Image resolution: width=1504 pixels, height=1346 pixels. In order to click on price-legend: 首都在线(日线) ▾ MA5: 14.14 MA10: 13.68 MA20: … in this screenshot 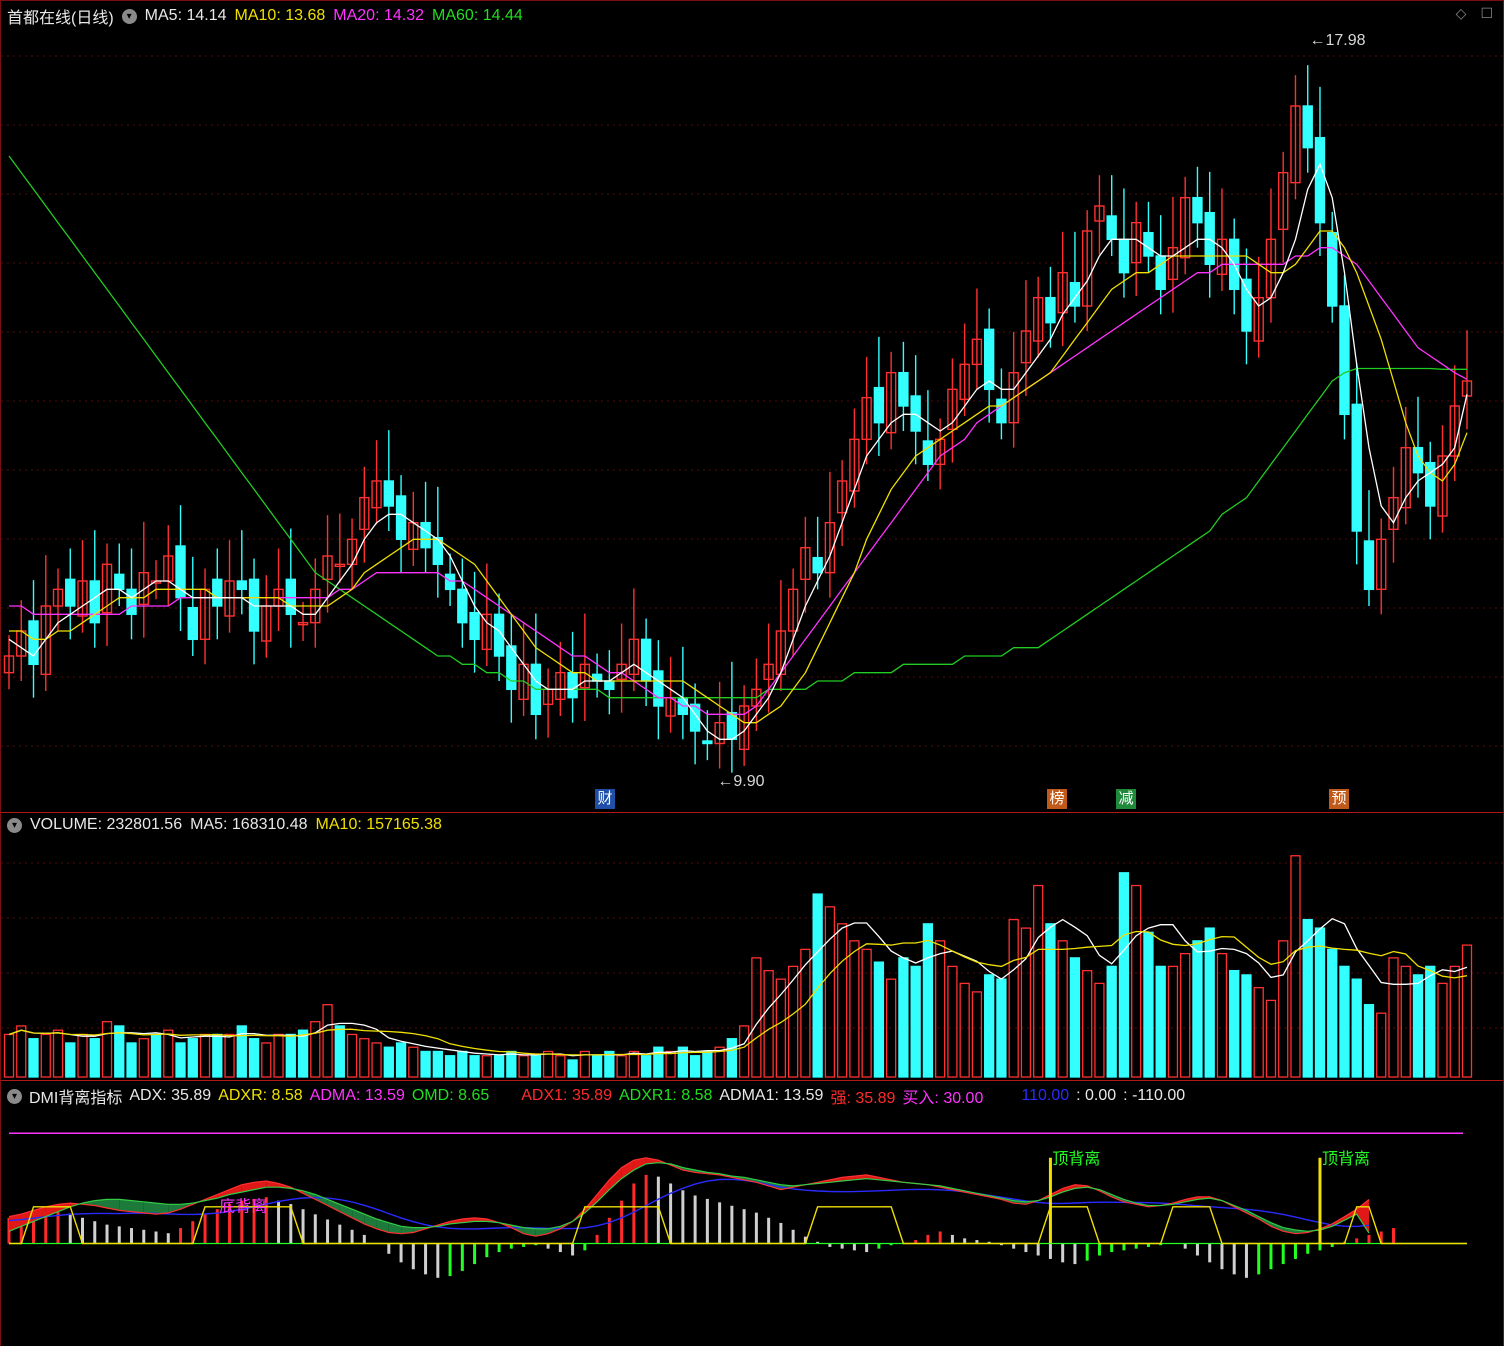, I will do `click(265, 16)`.